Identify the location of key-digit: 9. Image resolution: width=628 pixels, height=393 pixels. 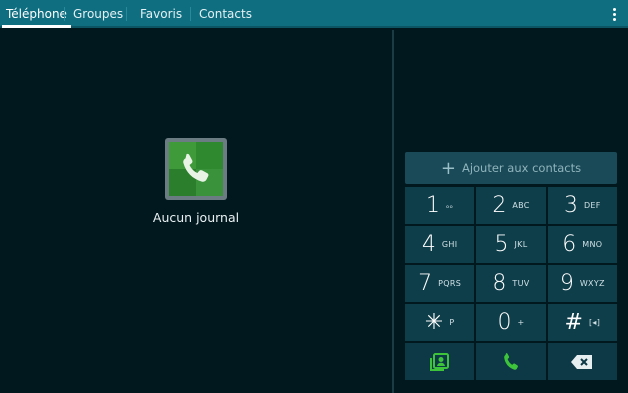
(566, 283).